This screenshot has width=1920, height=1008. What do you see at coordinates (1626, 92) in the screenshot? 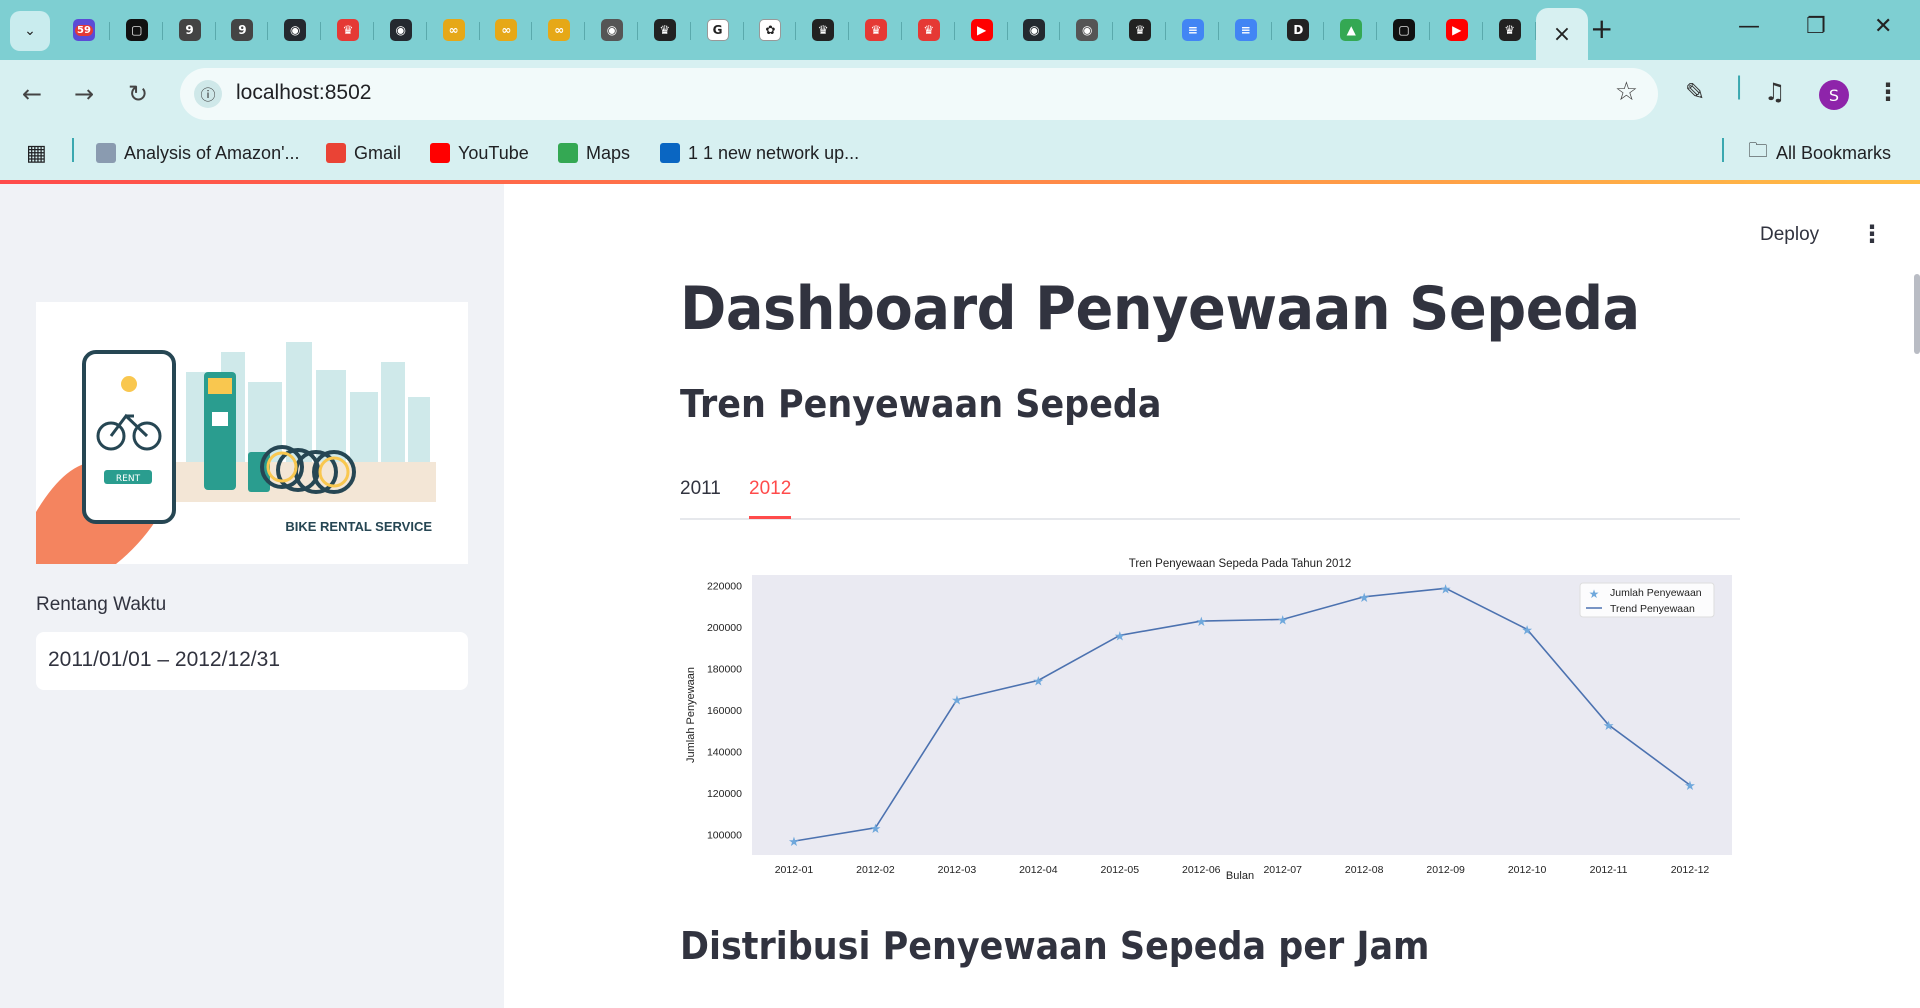
I see `bookmark-star-icon: ☆` at bounding box center [1626, 92].